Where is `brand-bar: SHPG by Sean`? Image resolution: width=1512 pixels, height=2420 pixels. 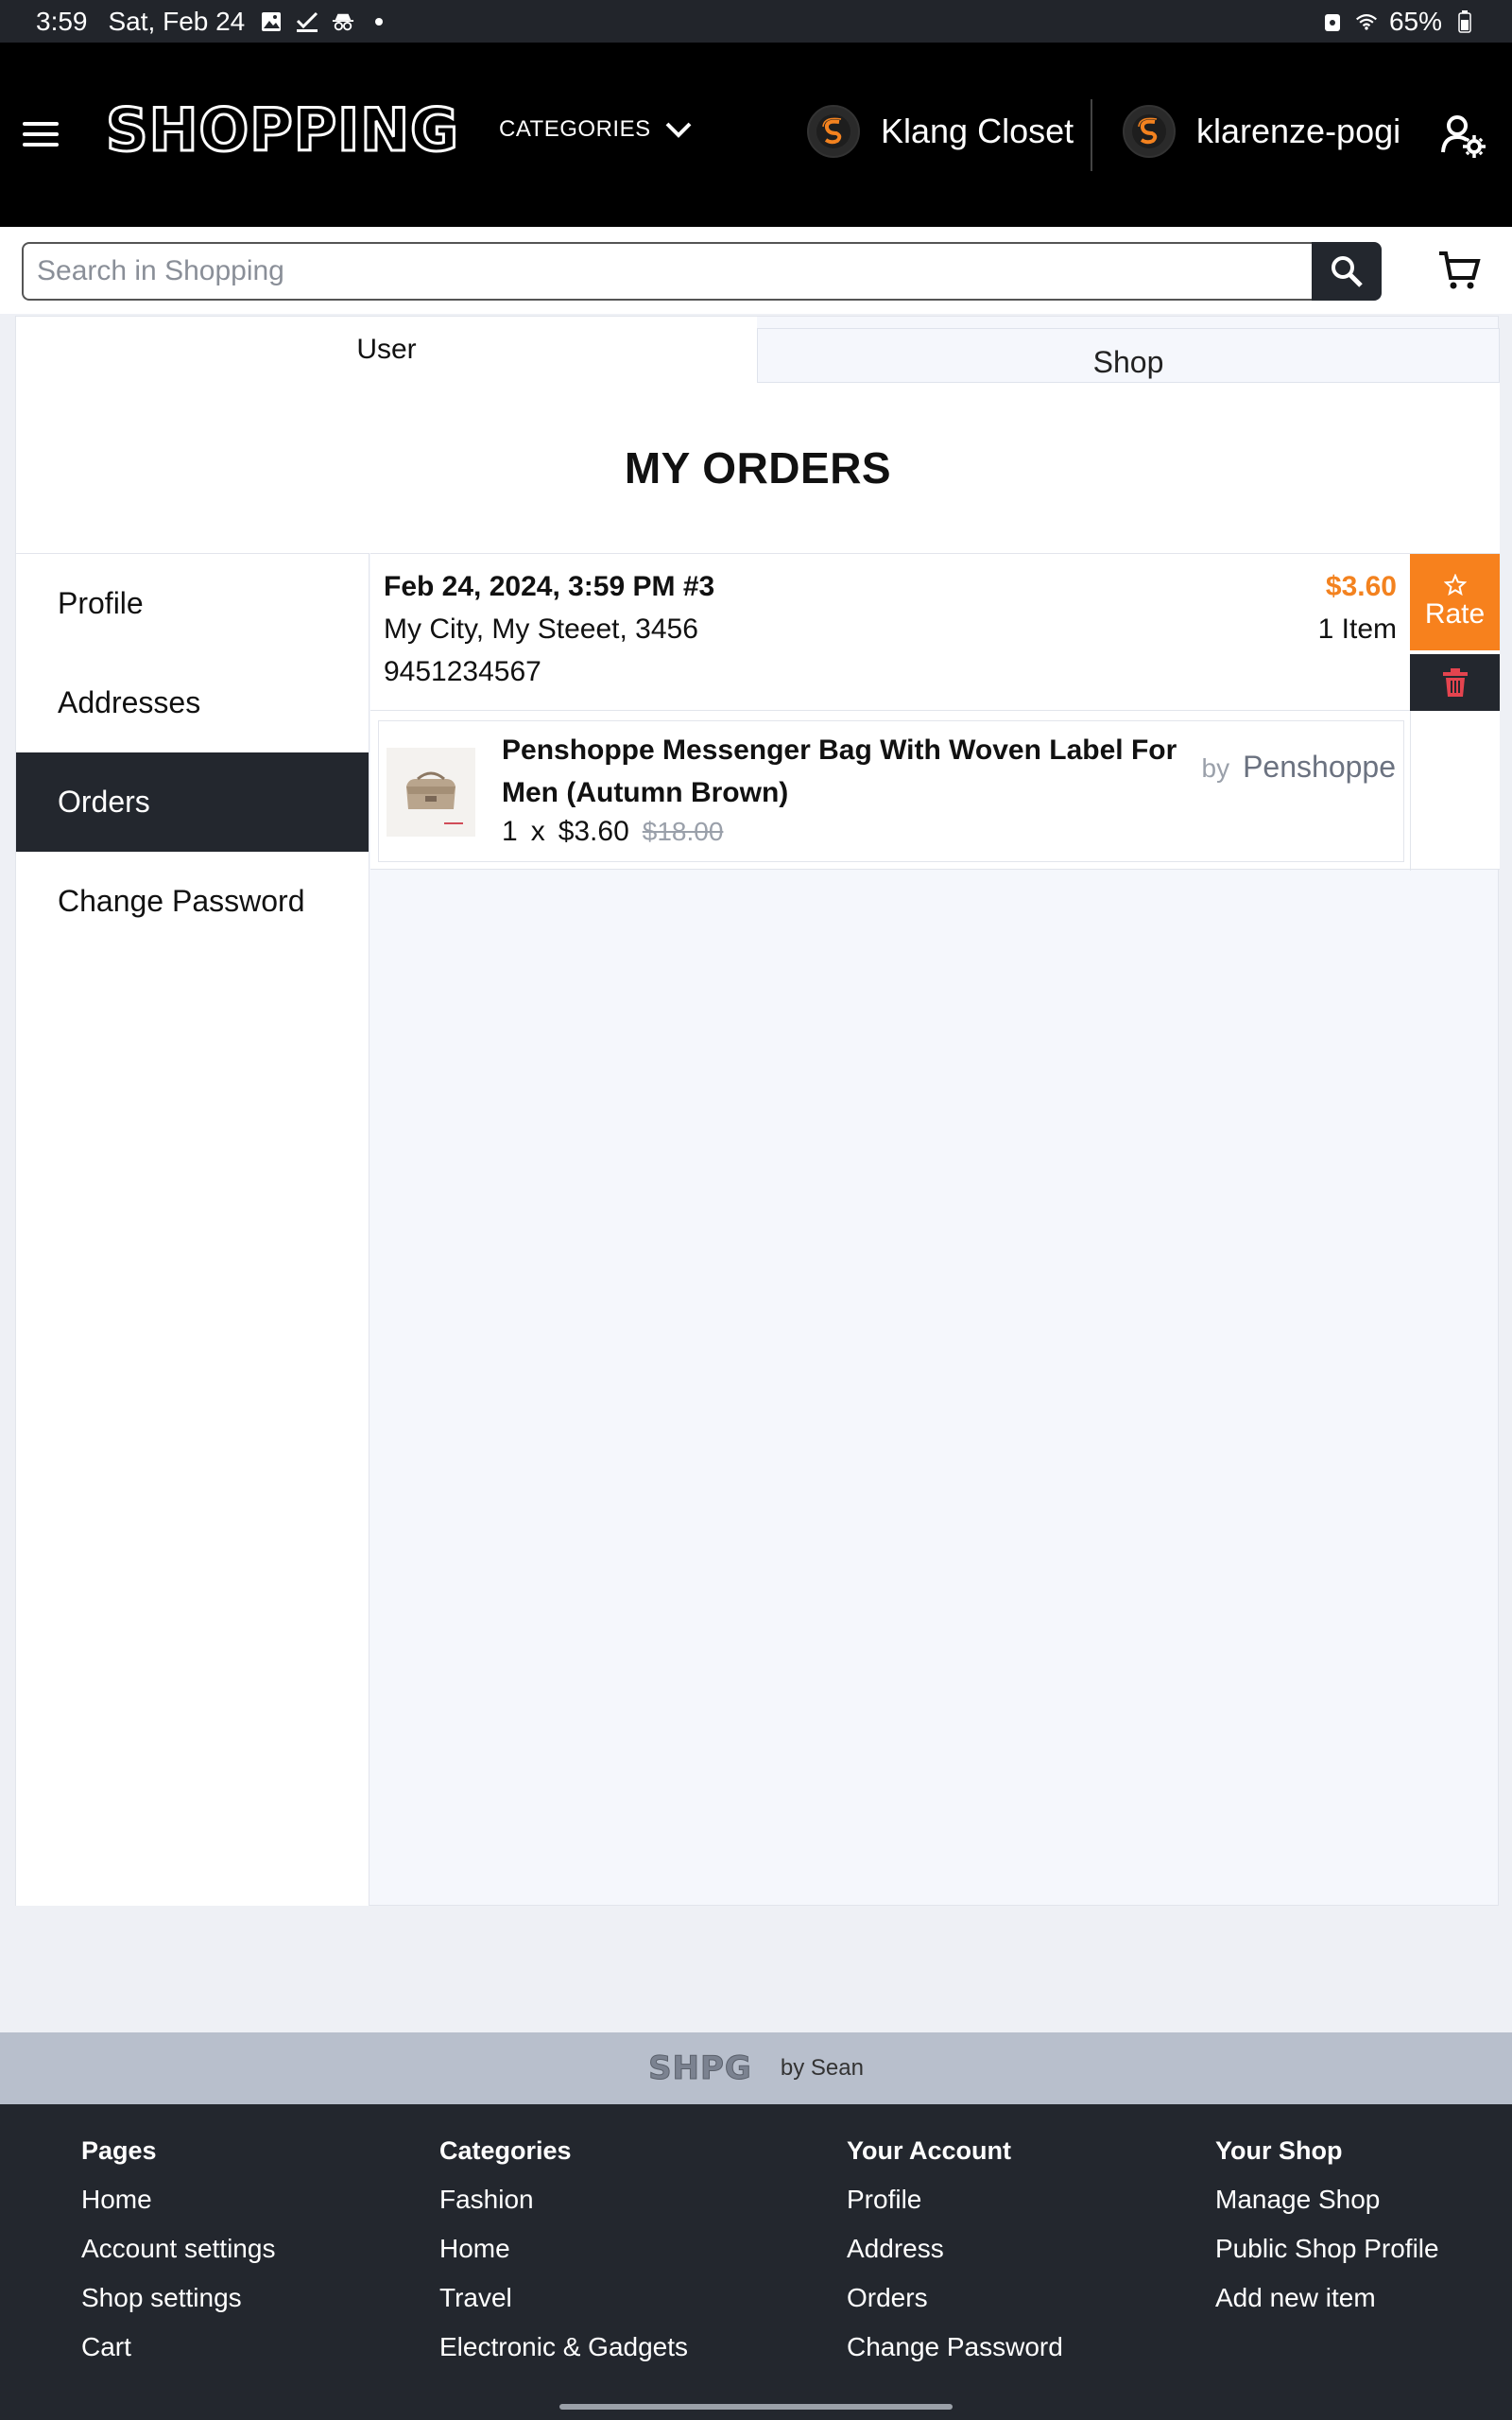 brand-bar: SHPG by Sean is located at coordinates (756, 2068).